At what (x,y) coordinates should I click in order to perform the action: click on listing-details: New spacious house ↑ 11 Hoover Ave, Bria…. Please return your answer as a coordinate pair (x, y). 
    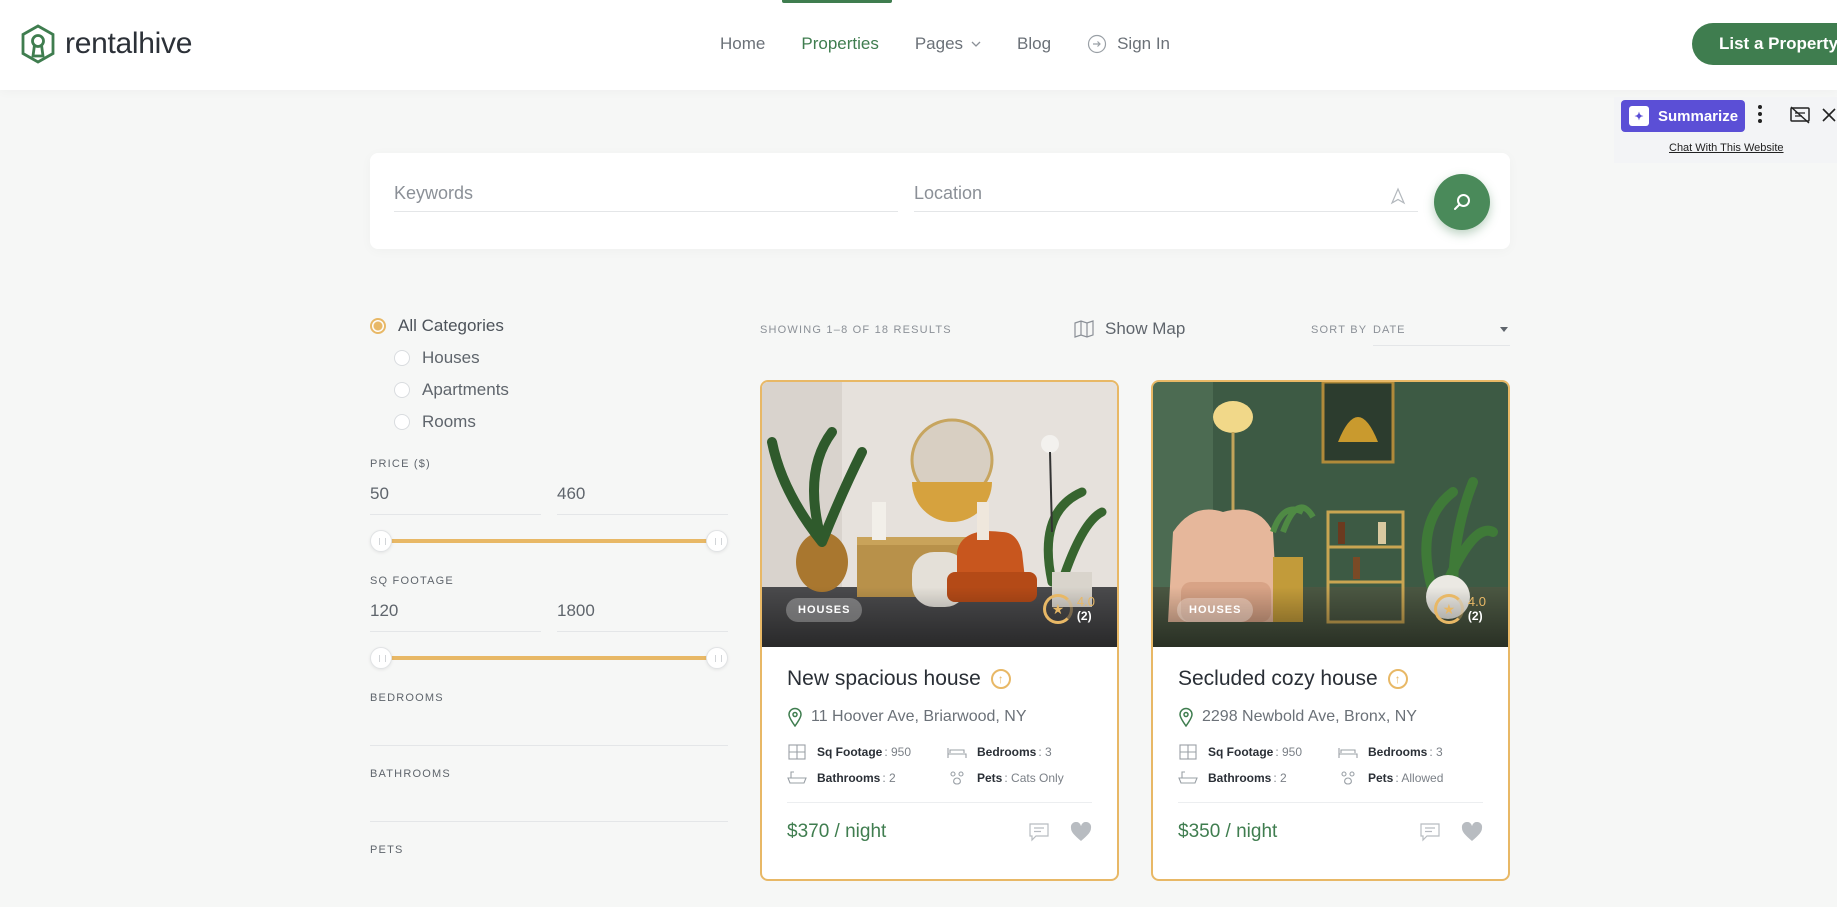
    Looking at the image, I should click on (939, 745).